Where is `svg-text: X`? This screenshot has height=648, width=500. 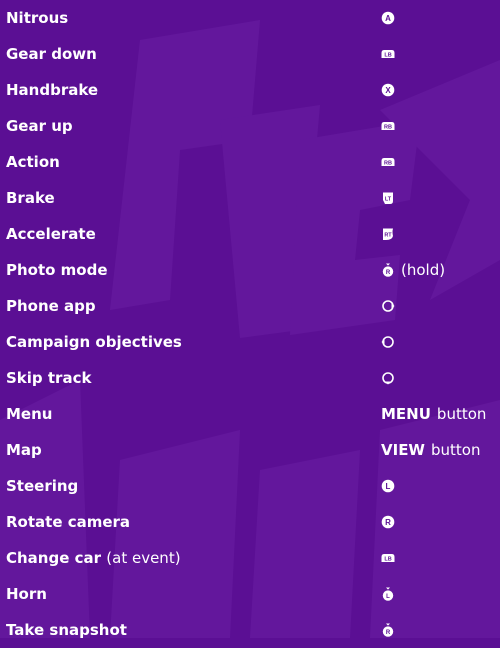
svg-text: X is located at coordinates (388, 90).